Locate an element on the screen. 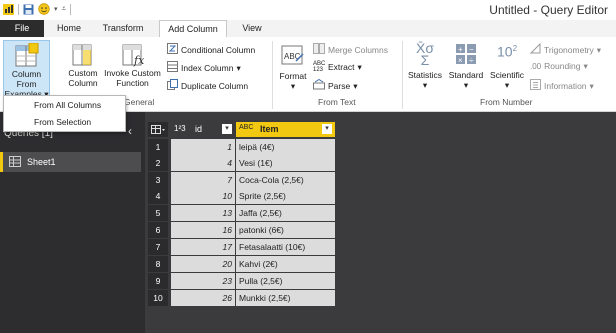 The image size is (616, 333). parse-button: Parse ▾ is located at coordinates (335, 85).